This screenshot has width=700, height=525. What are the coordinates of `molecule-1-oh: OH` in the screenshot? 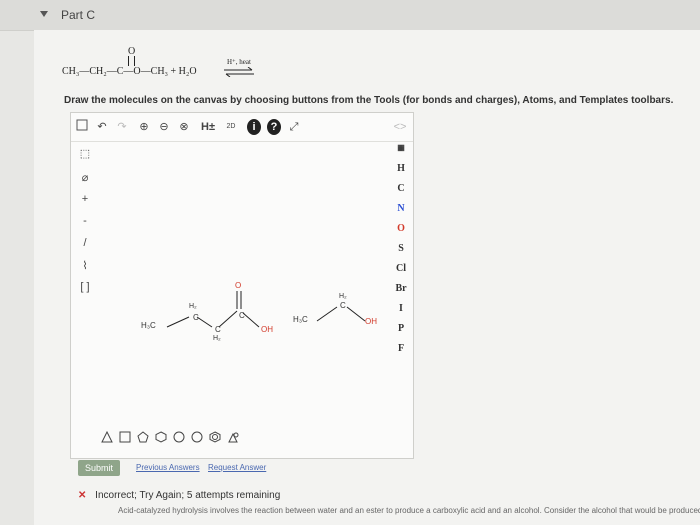 It's located at (267, 329).